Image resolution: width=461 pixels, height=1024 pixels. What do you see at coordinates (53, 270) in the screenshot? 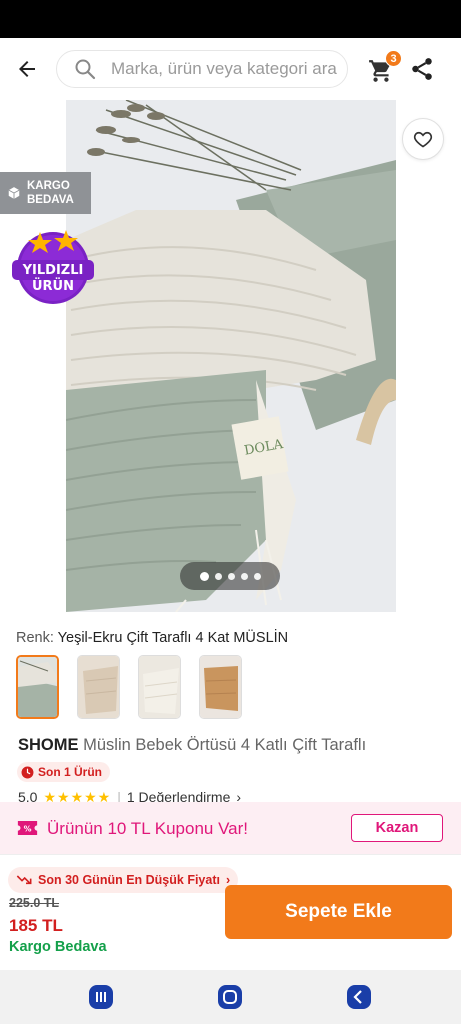
I see `starred-badge-line1: YILDIZLI` at bounding box center [53, 270].